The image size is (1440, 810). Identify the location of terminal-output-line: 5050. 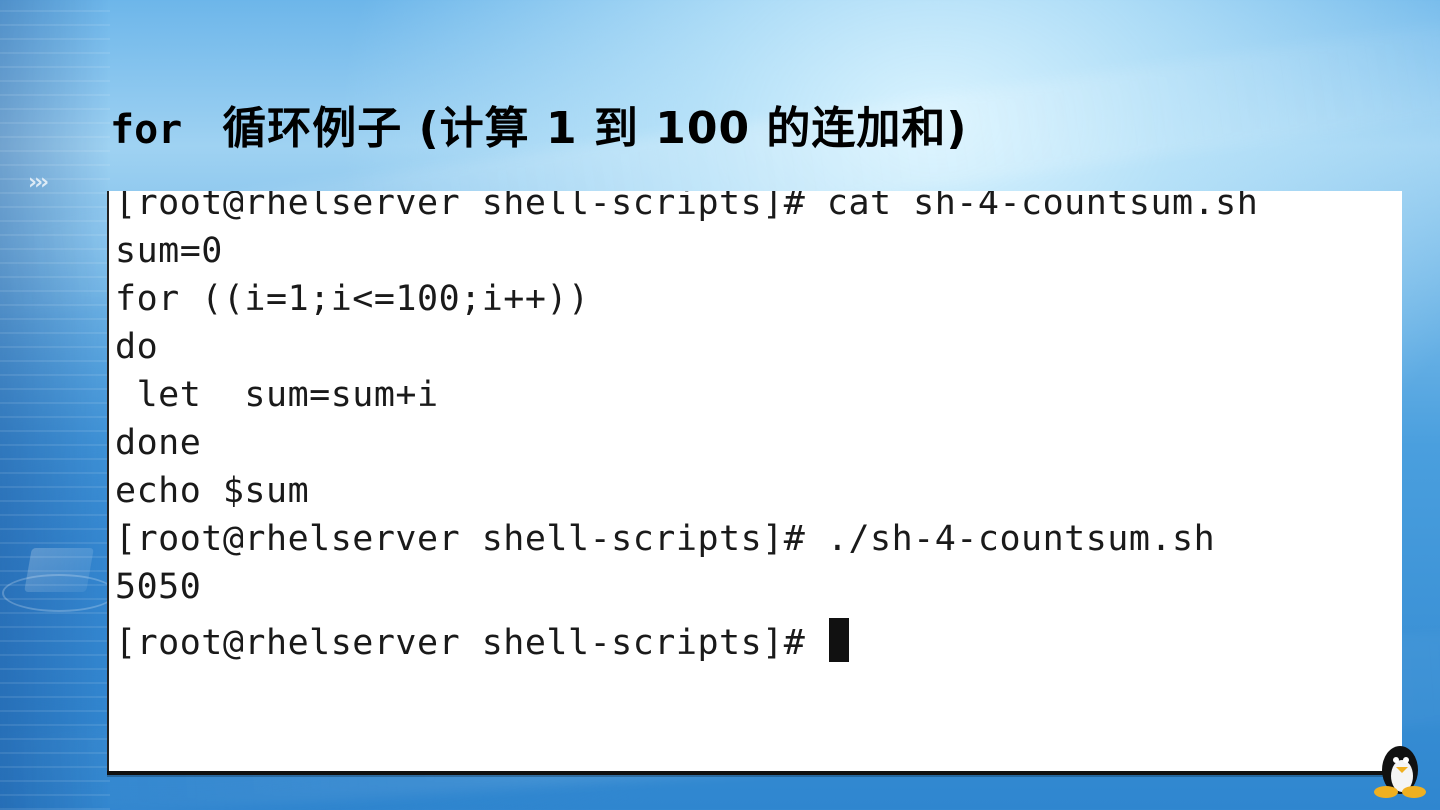
(158, 587).